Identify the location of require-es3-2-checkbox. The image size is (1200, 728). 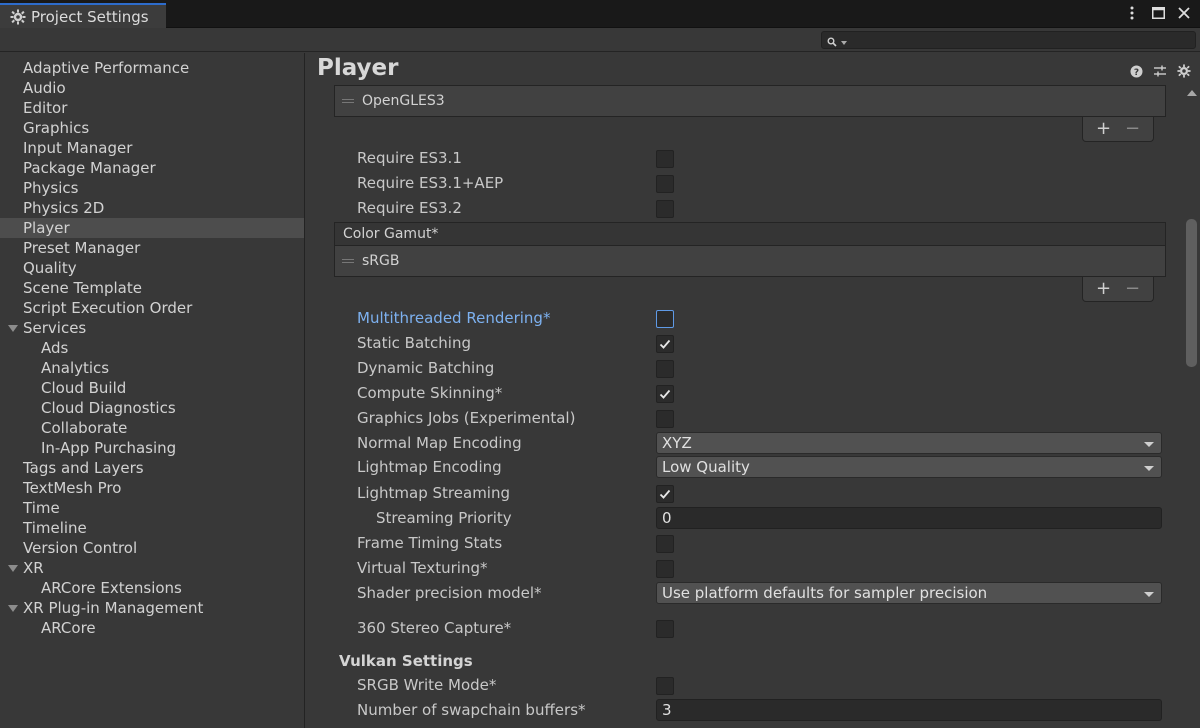
(665, 209).